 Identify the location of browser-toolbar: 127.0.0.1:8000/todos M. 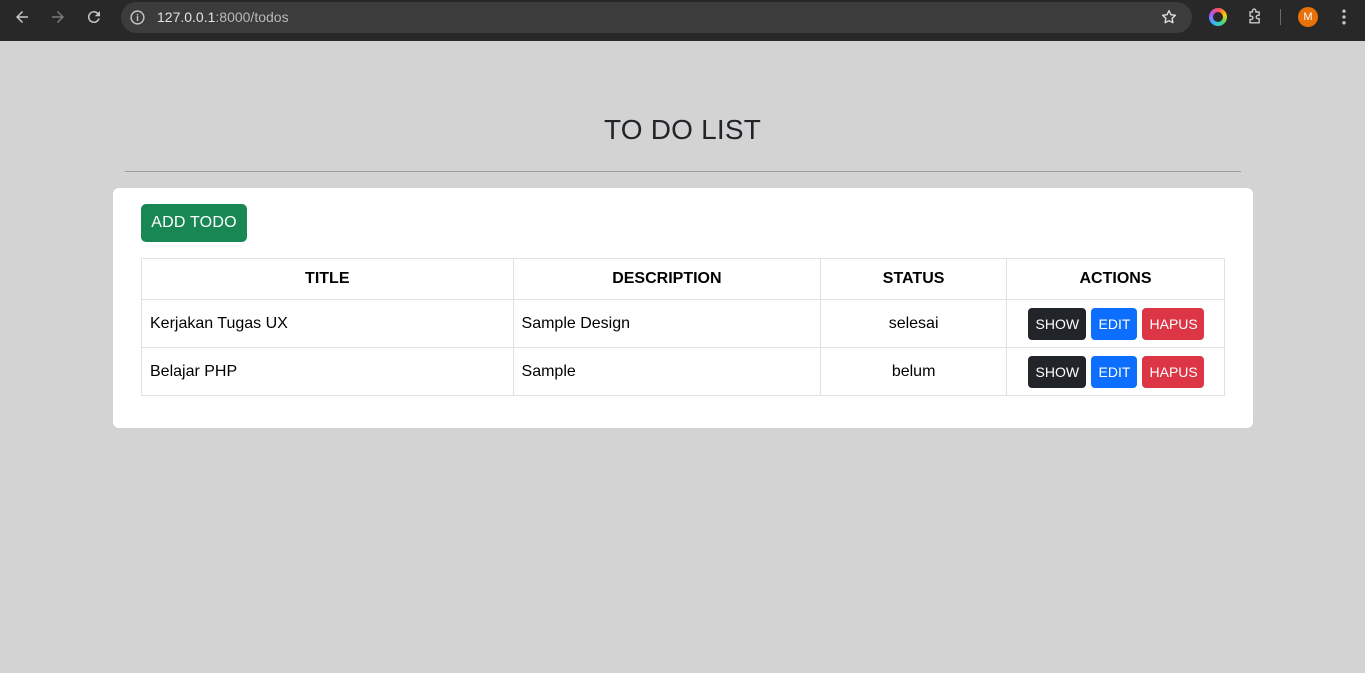
(682, 20).